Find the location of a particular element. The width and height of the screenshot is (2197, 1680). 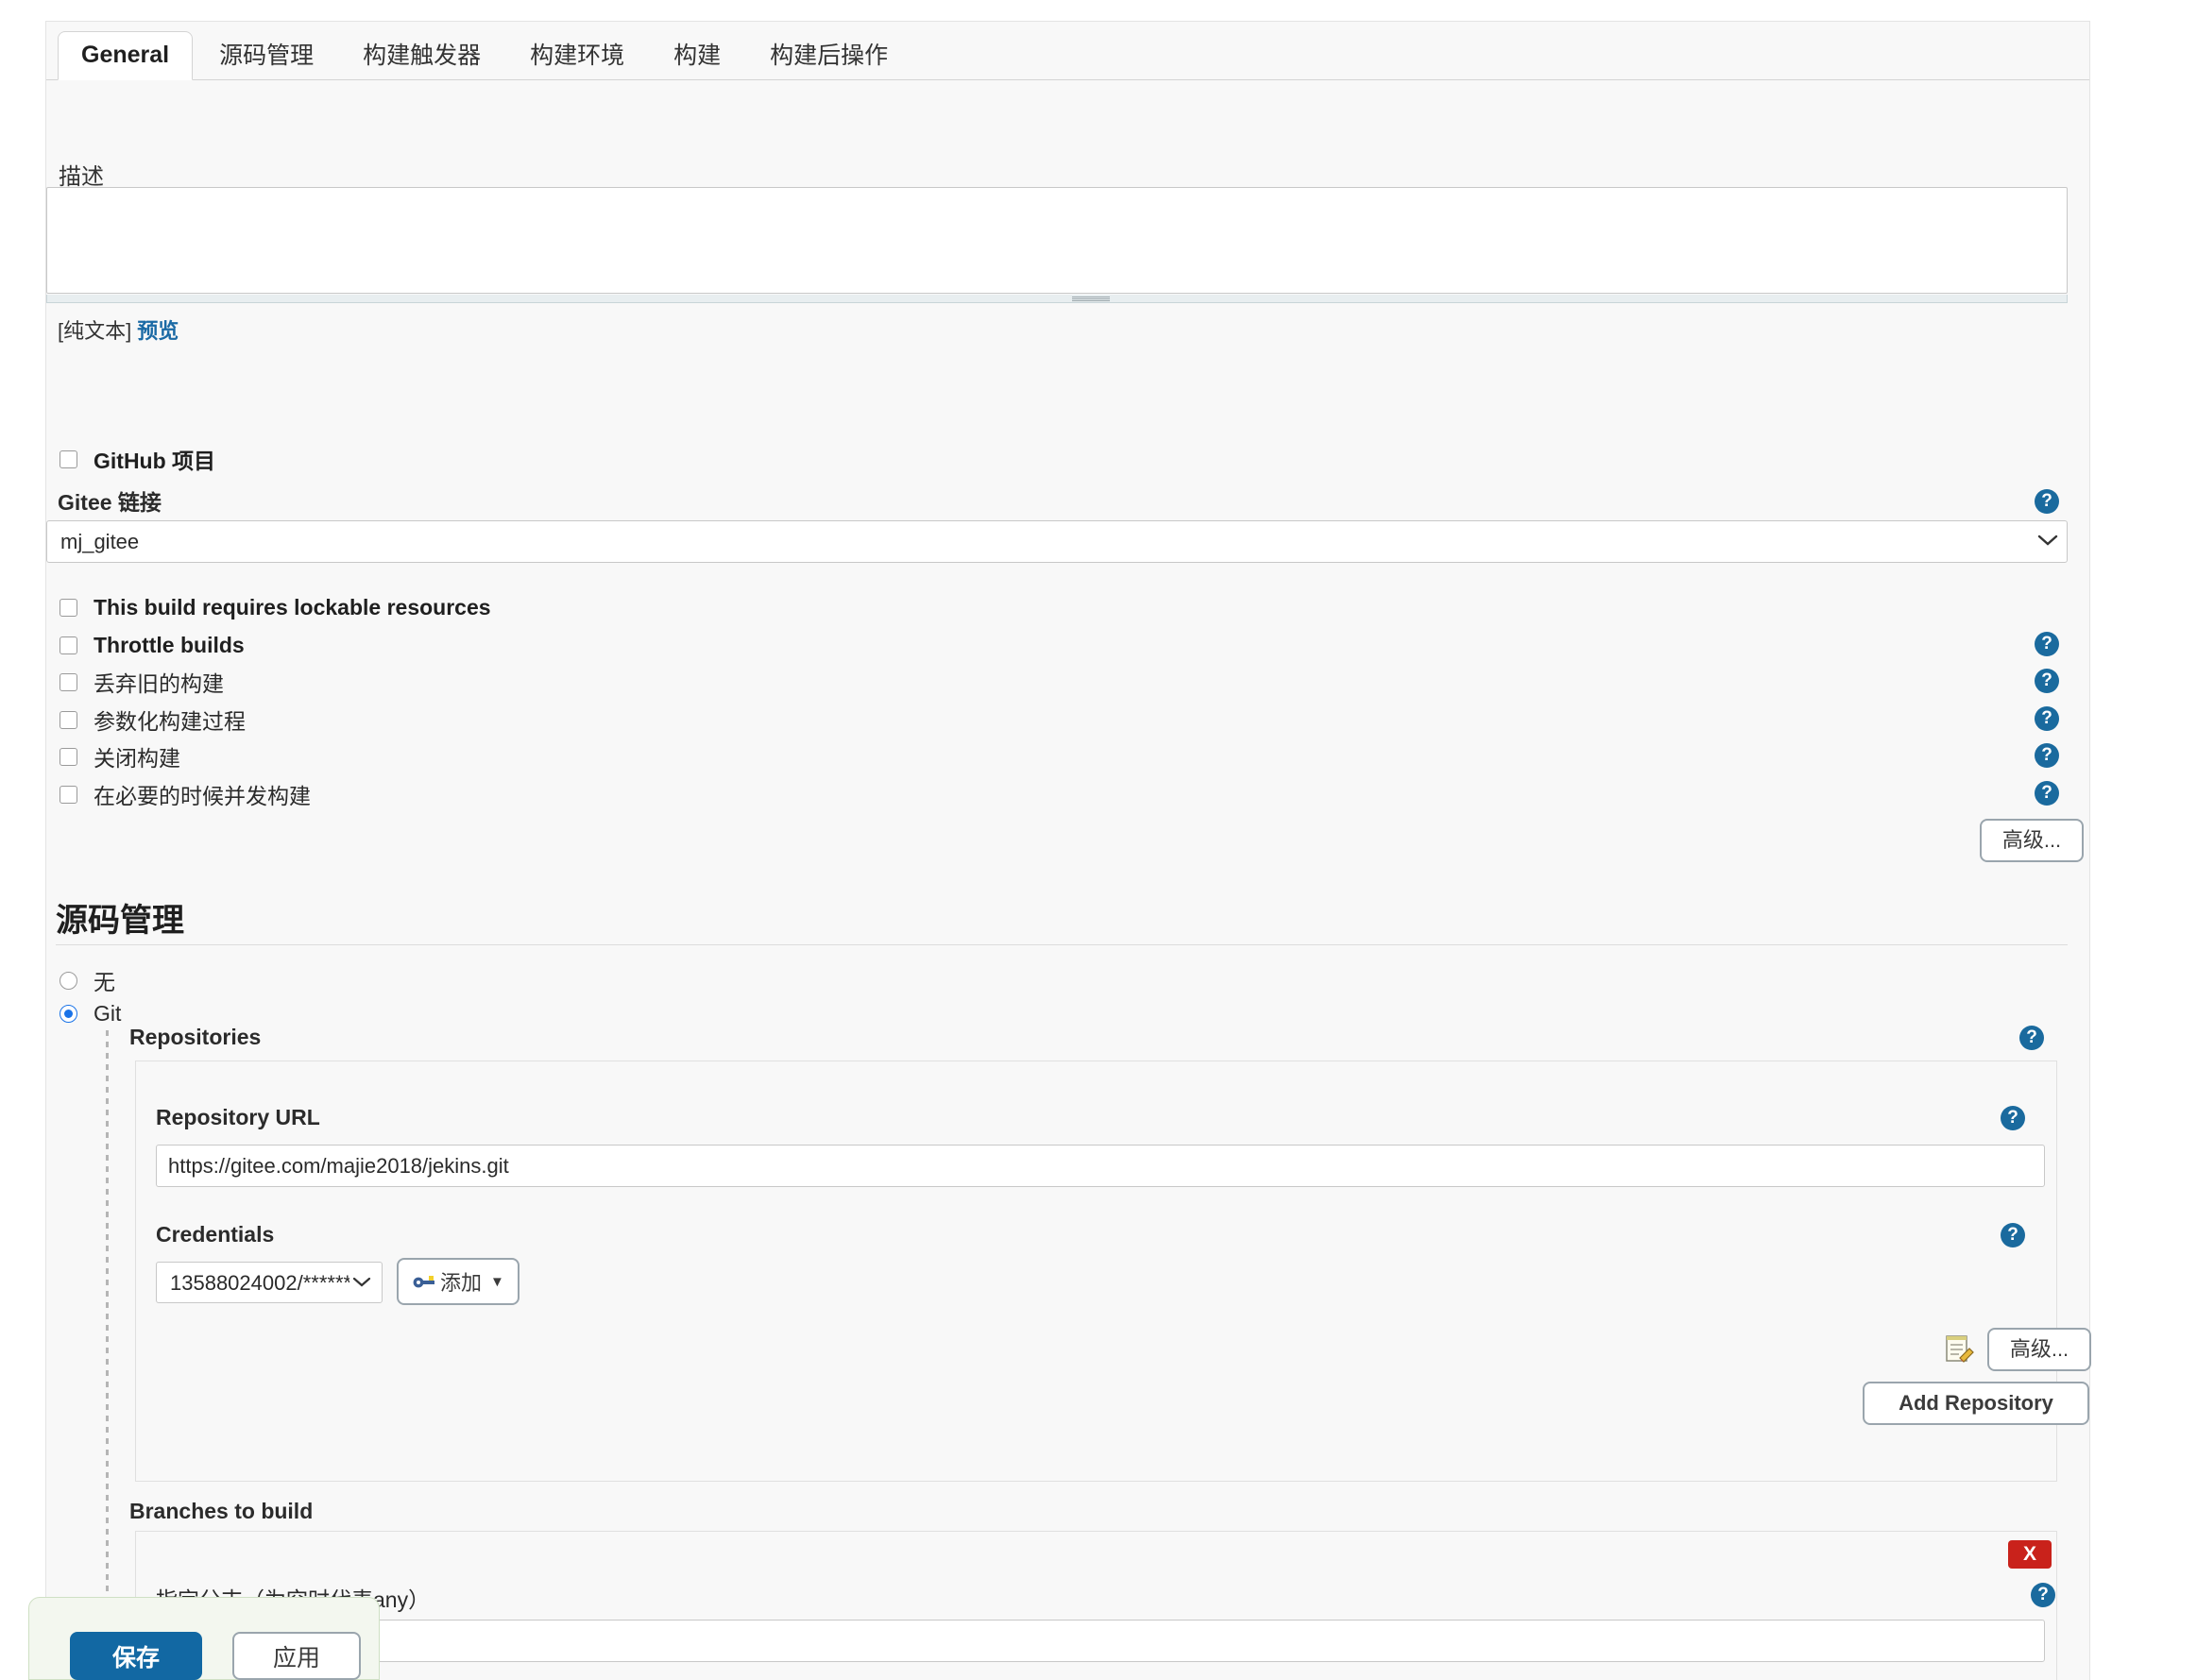

discard-old-builds-checkbox is located at coordinates (68, 681).